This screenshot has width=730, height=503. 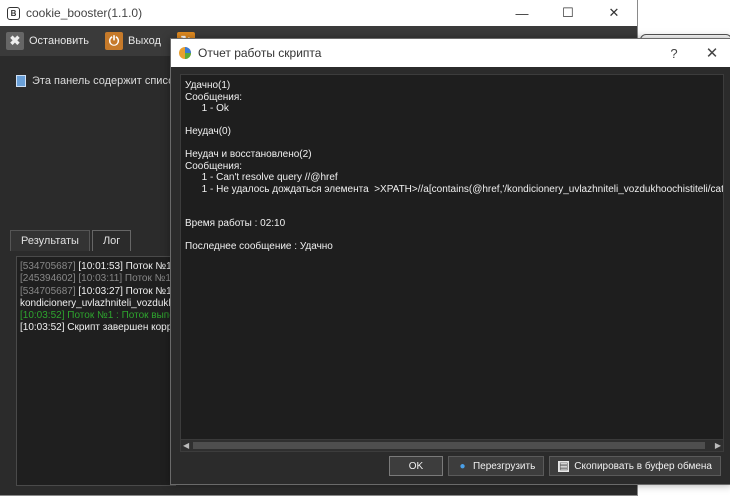 I want to click on restart-button: ● Перезгрузить, so click(x=496, y=466).